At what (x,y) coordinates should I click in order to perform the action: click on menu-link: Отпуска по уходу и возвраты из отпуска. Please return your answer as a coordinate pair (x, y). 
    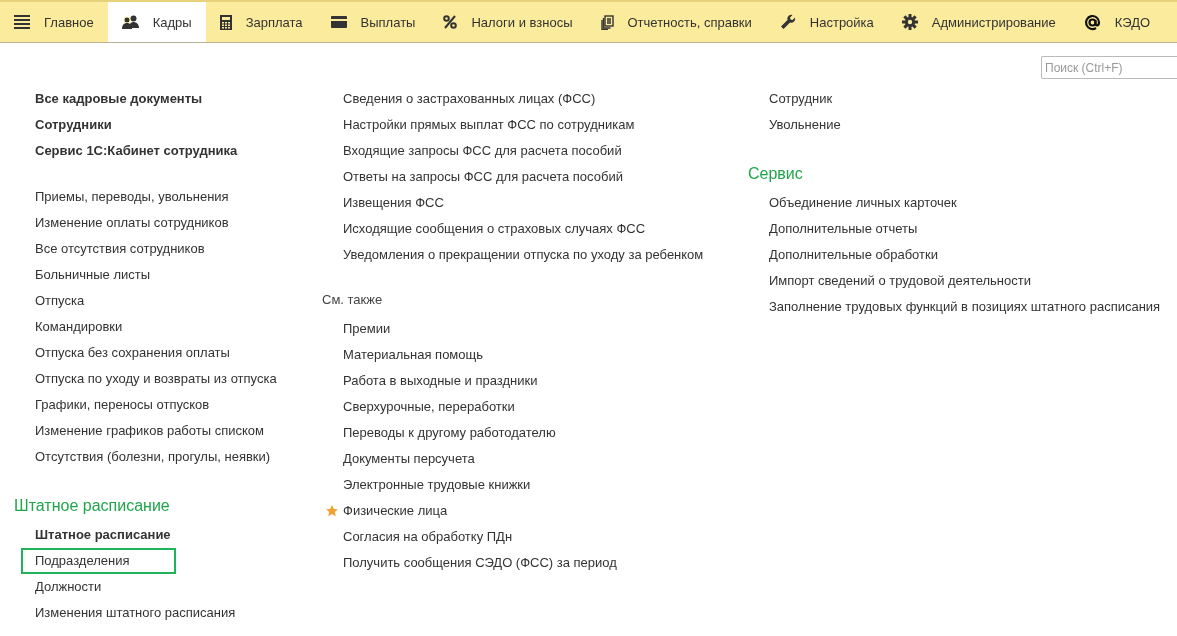
    Looking at the image, I should click on (156, 379).